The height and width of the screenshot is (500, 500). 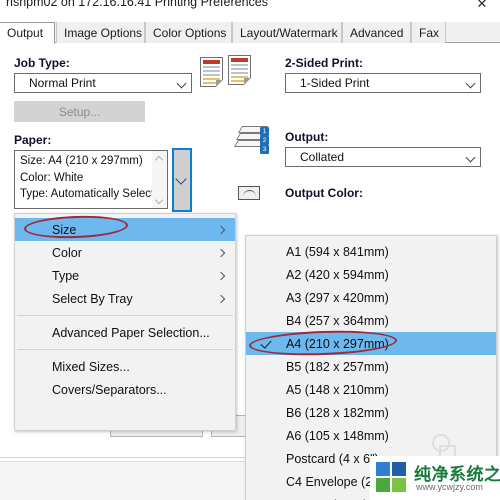 I want to click on size-item-a2: A2 (420 x 594mm), so click(x=371, y=274).